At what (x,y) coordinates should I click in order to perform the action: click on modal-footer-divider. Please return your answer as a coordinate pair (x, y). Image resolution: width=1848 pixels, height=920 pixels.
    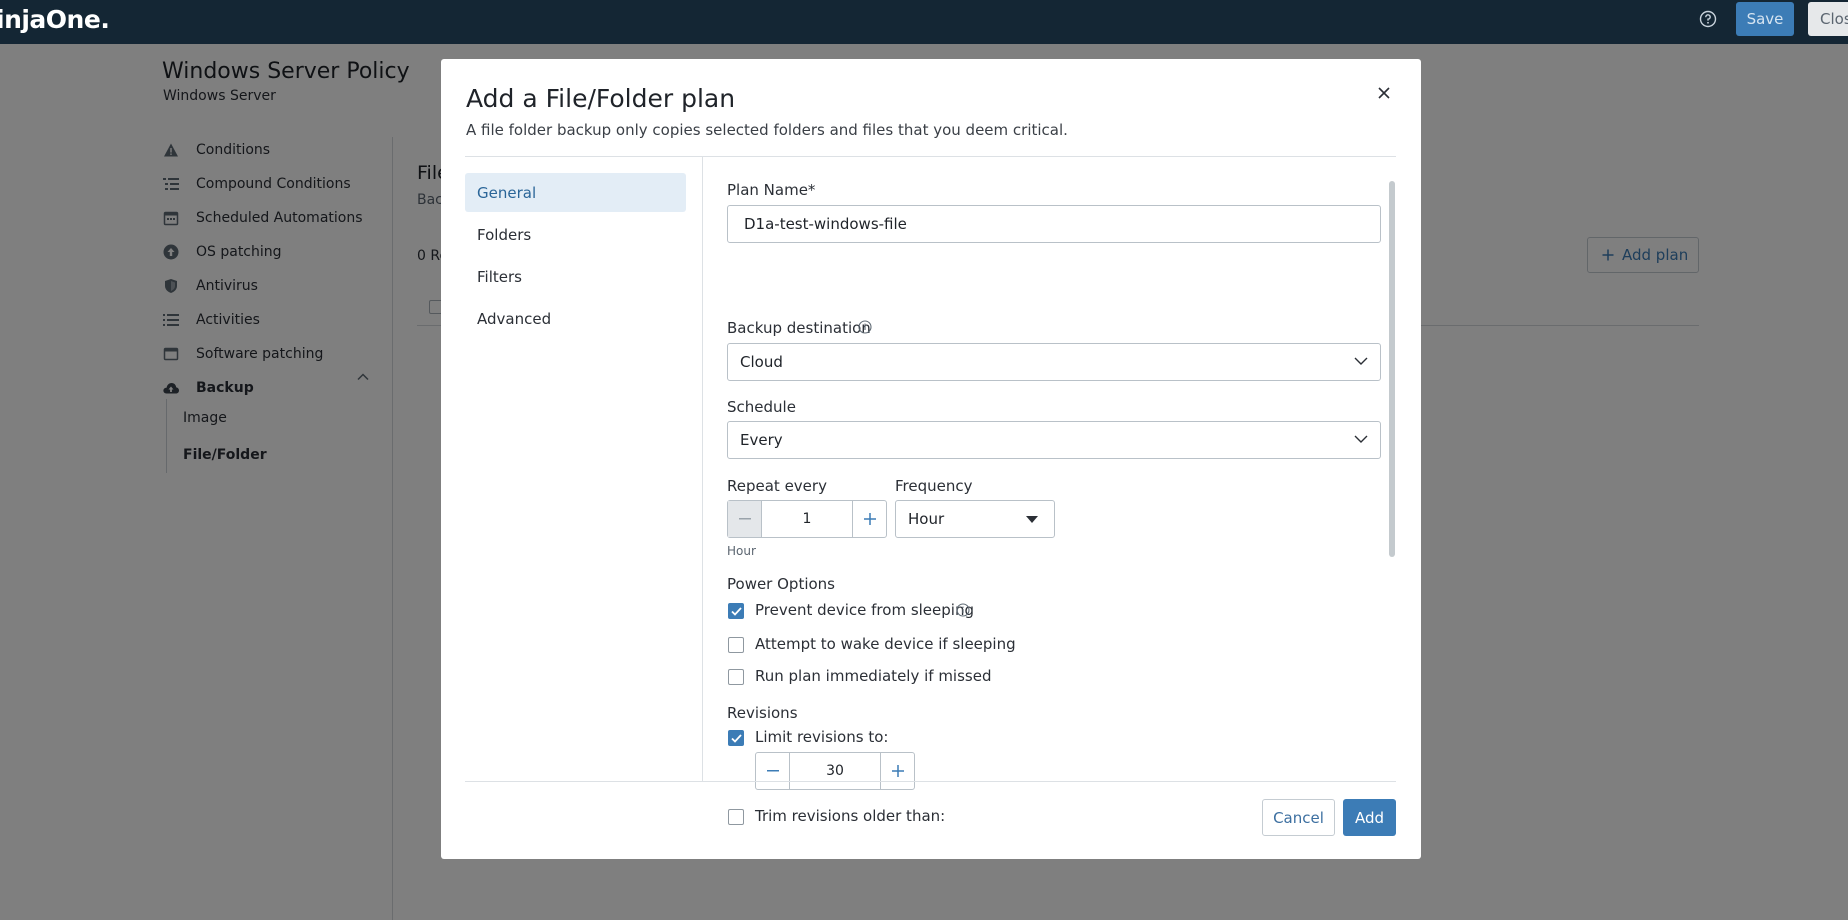
    Looking at the image, I should click on (930, 781).